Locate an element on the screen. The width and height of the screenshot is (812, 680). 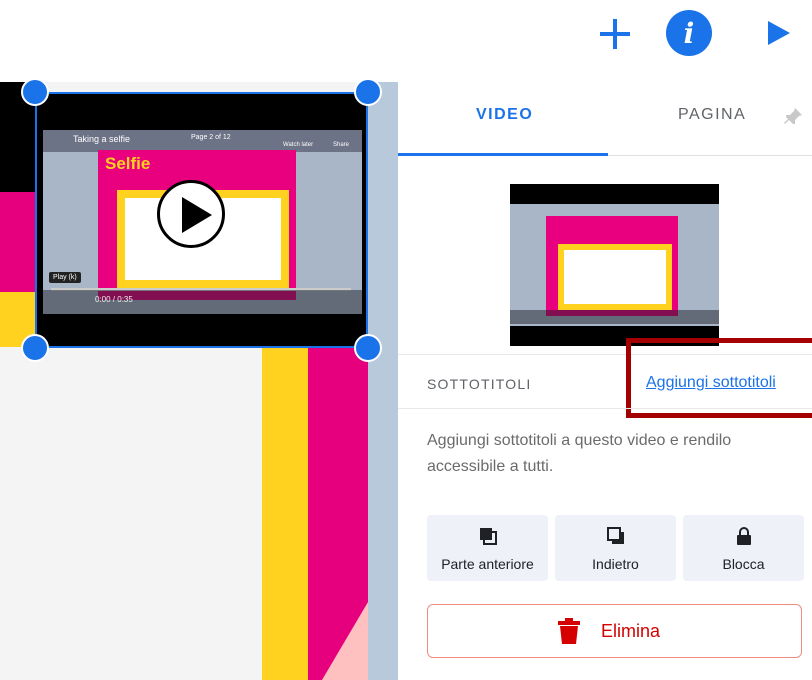
video-play-tooltip: Play (k) is located at coordinates (65, 277).